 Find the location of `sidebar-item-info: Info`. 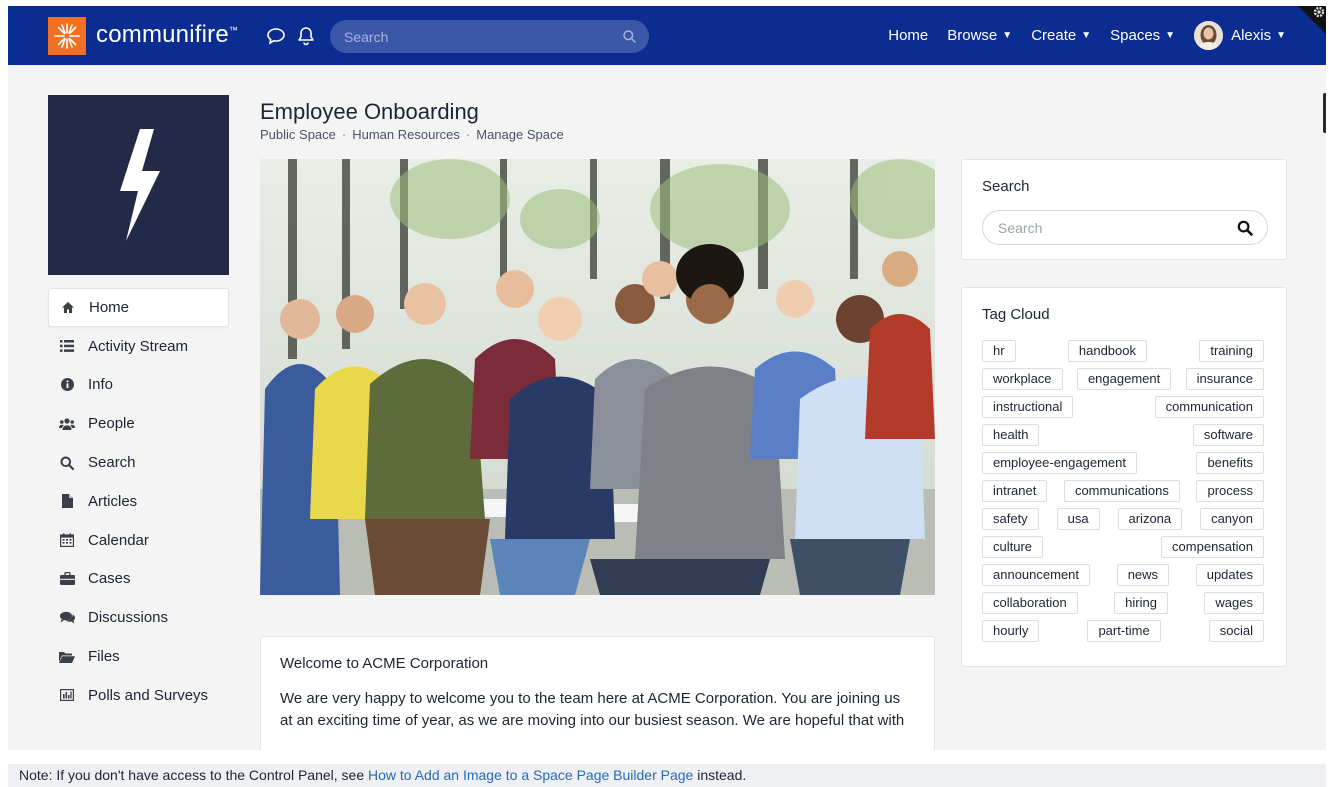

sidebar-item-info: Info is located at coordinates (138, 385).